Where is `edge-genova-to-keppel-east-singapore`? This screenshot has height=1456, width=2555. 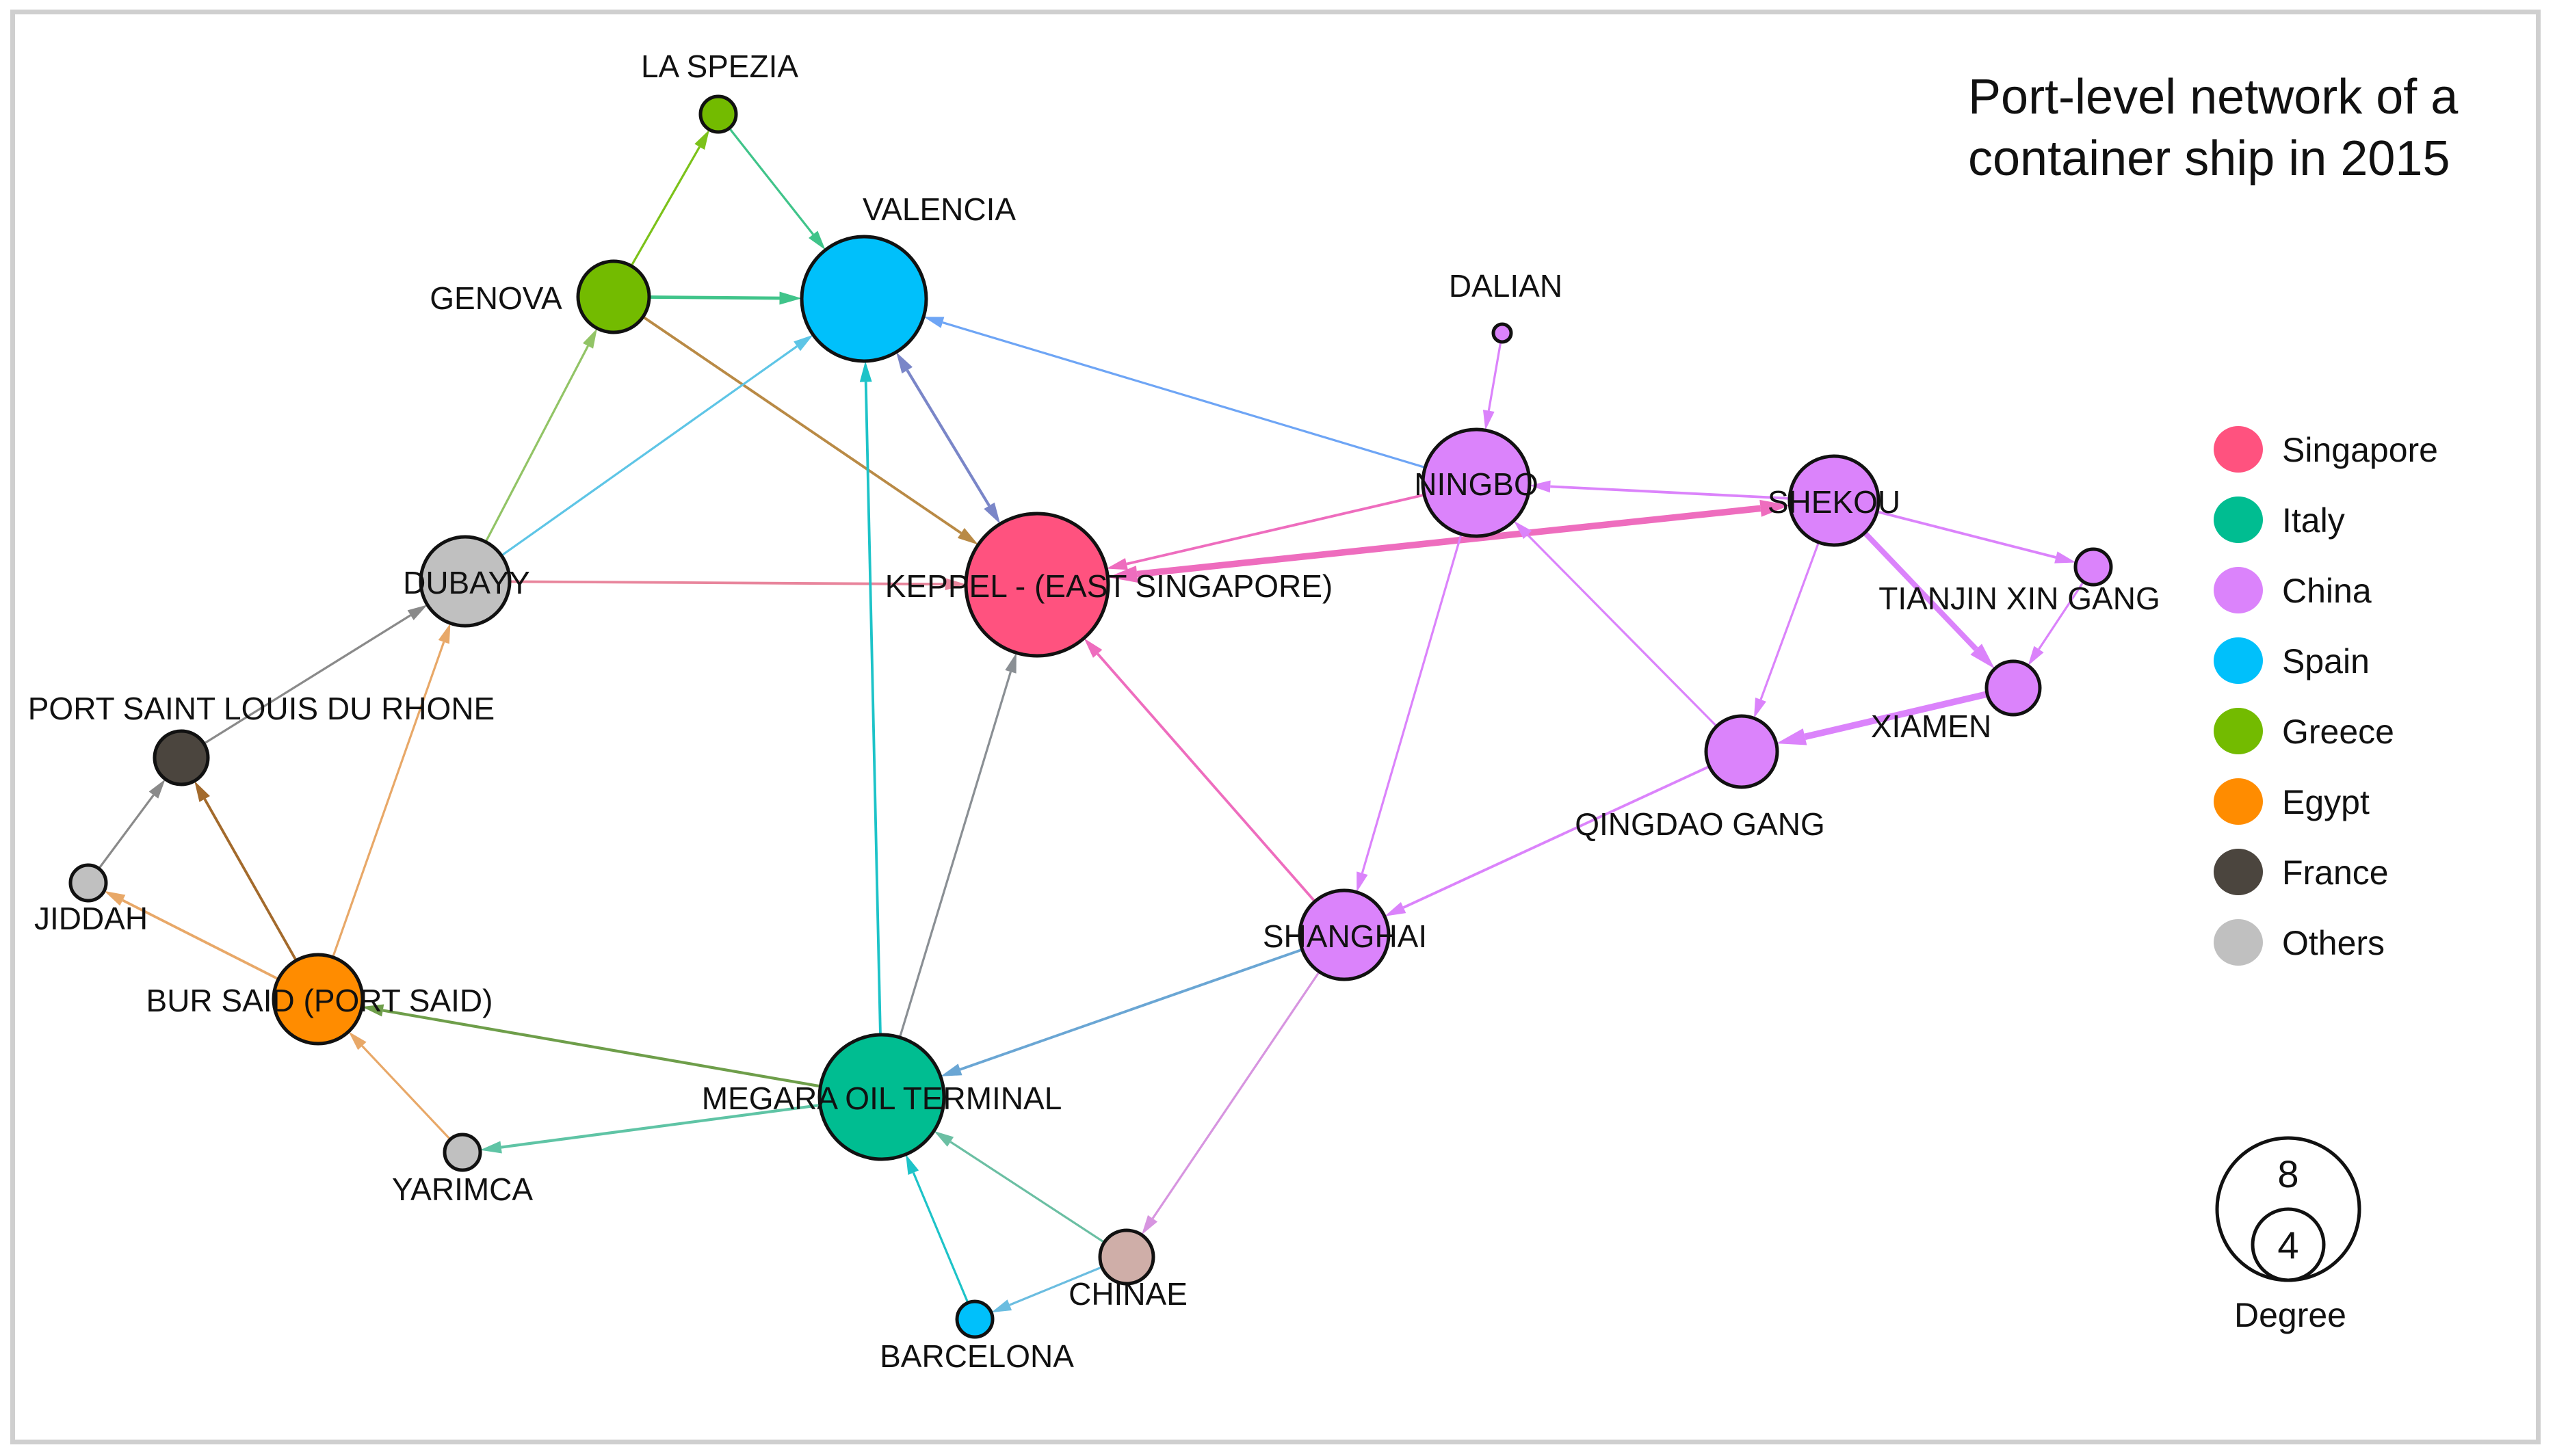 edge-genova-to-keppel-east-singapore is located at coordinates (810, 430).